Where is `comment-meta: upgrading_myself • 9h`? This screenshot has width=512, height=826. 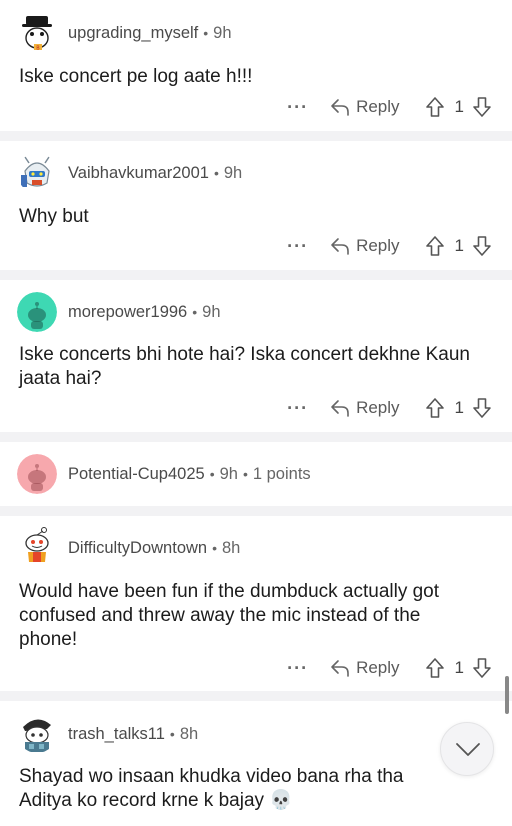
comment-meta: upgrading_myself • 9h is located at coordinates (150, 33).